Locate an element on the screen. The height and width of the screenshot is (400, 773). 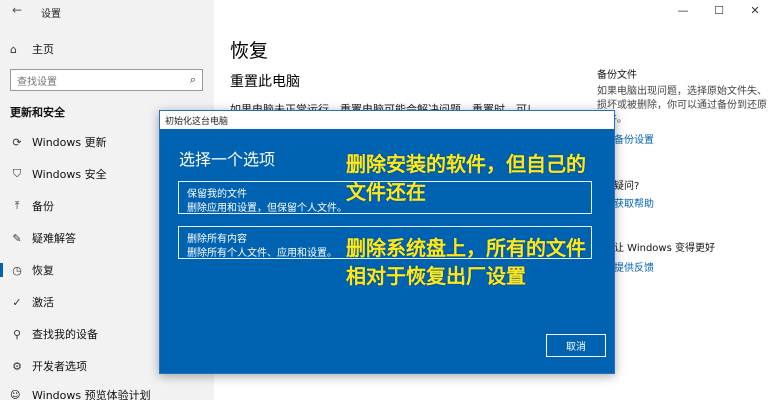
dialog-titlebar: 初始化这台电脑 is located at coordinates (387, 120).